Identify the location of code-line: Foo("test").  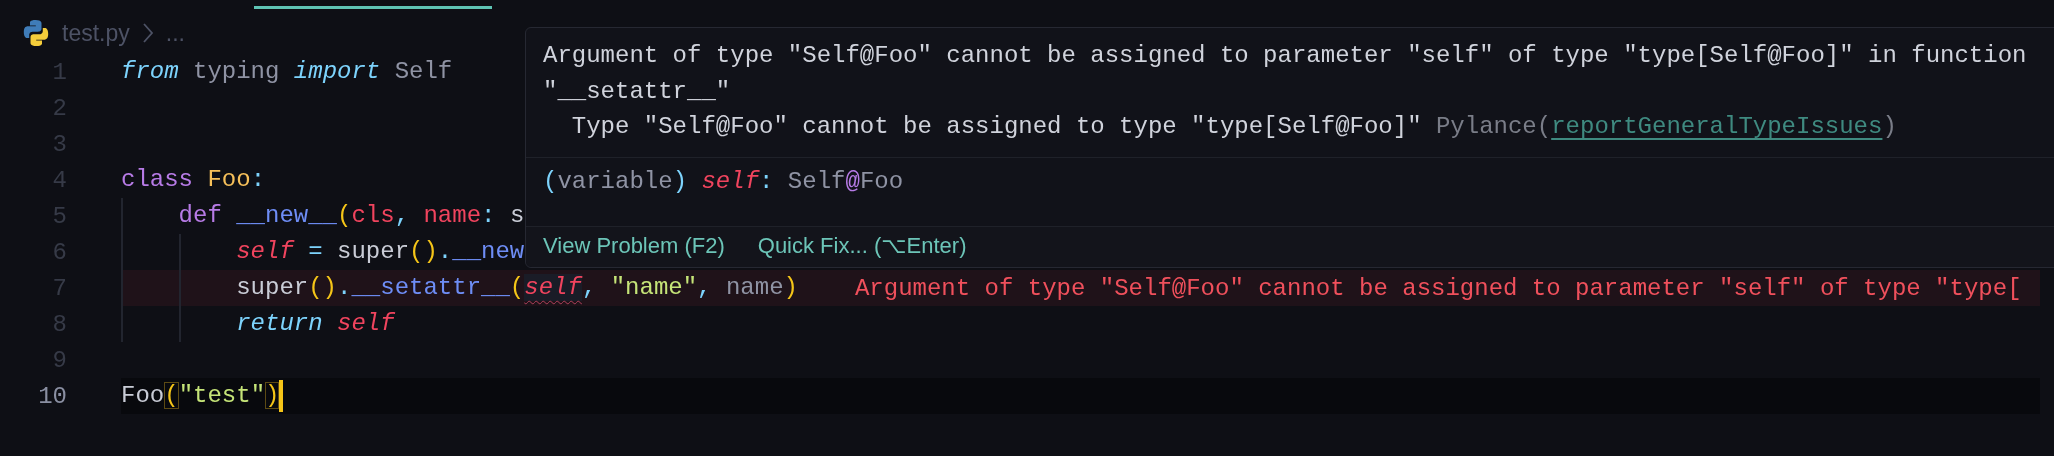
(200, 396).